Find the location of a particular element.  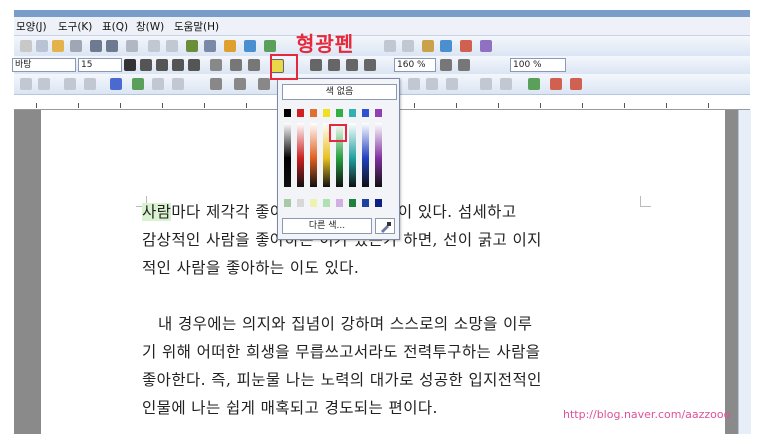

cut-icon is located at coordinates (26, 46).